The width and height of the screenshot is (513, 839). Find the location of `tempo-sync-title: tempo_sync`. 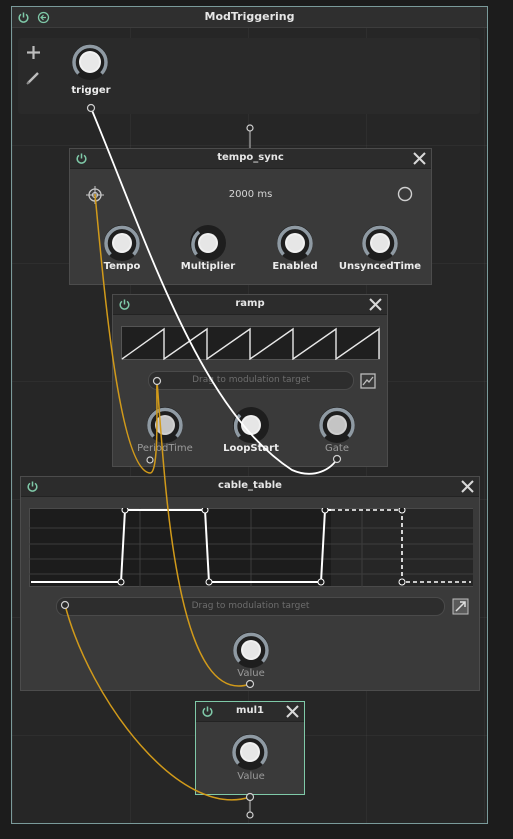

tempo-sync-title: tempo_sync is located at coordinates (250, 157).